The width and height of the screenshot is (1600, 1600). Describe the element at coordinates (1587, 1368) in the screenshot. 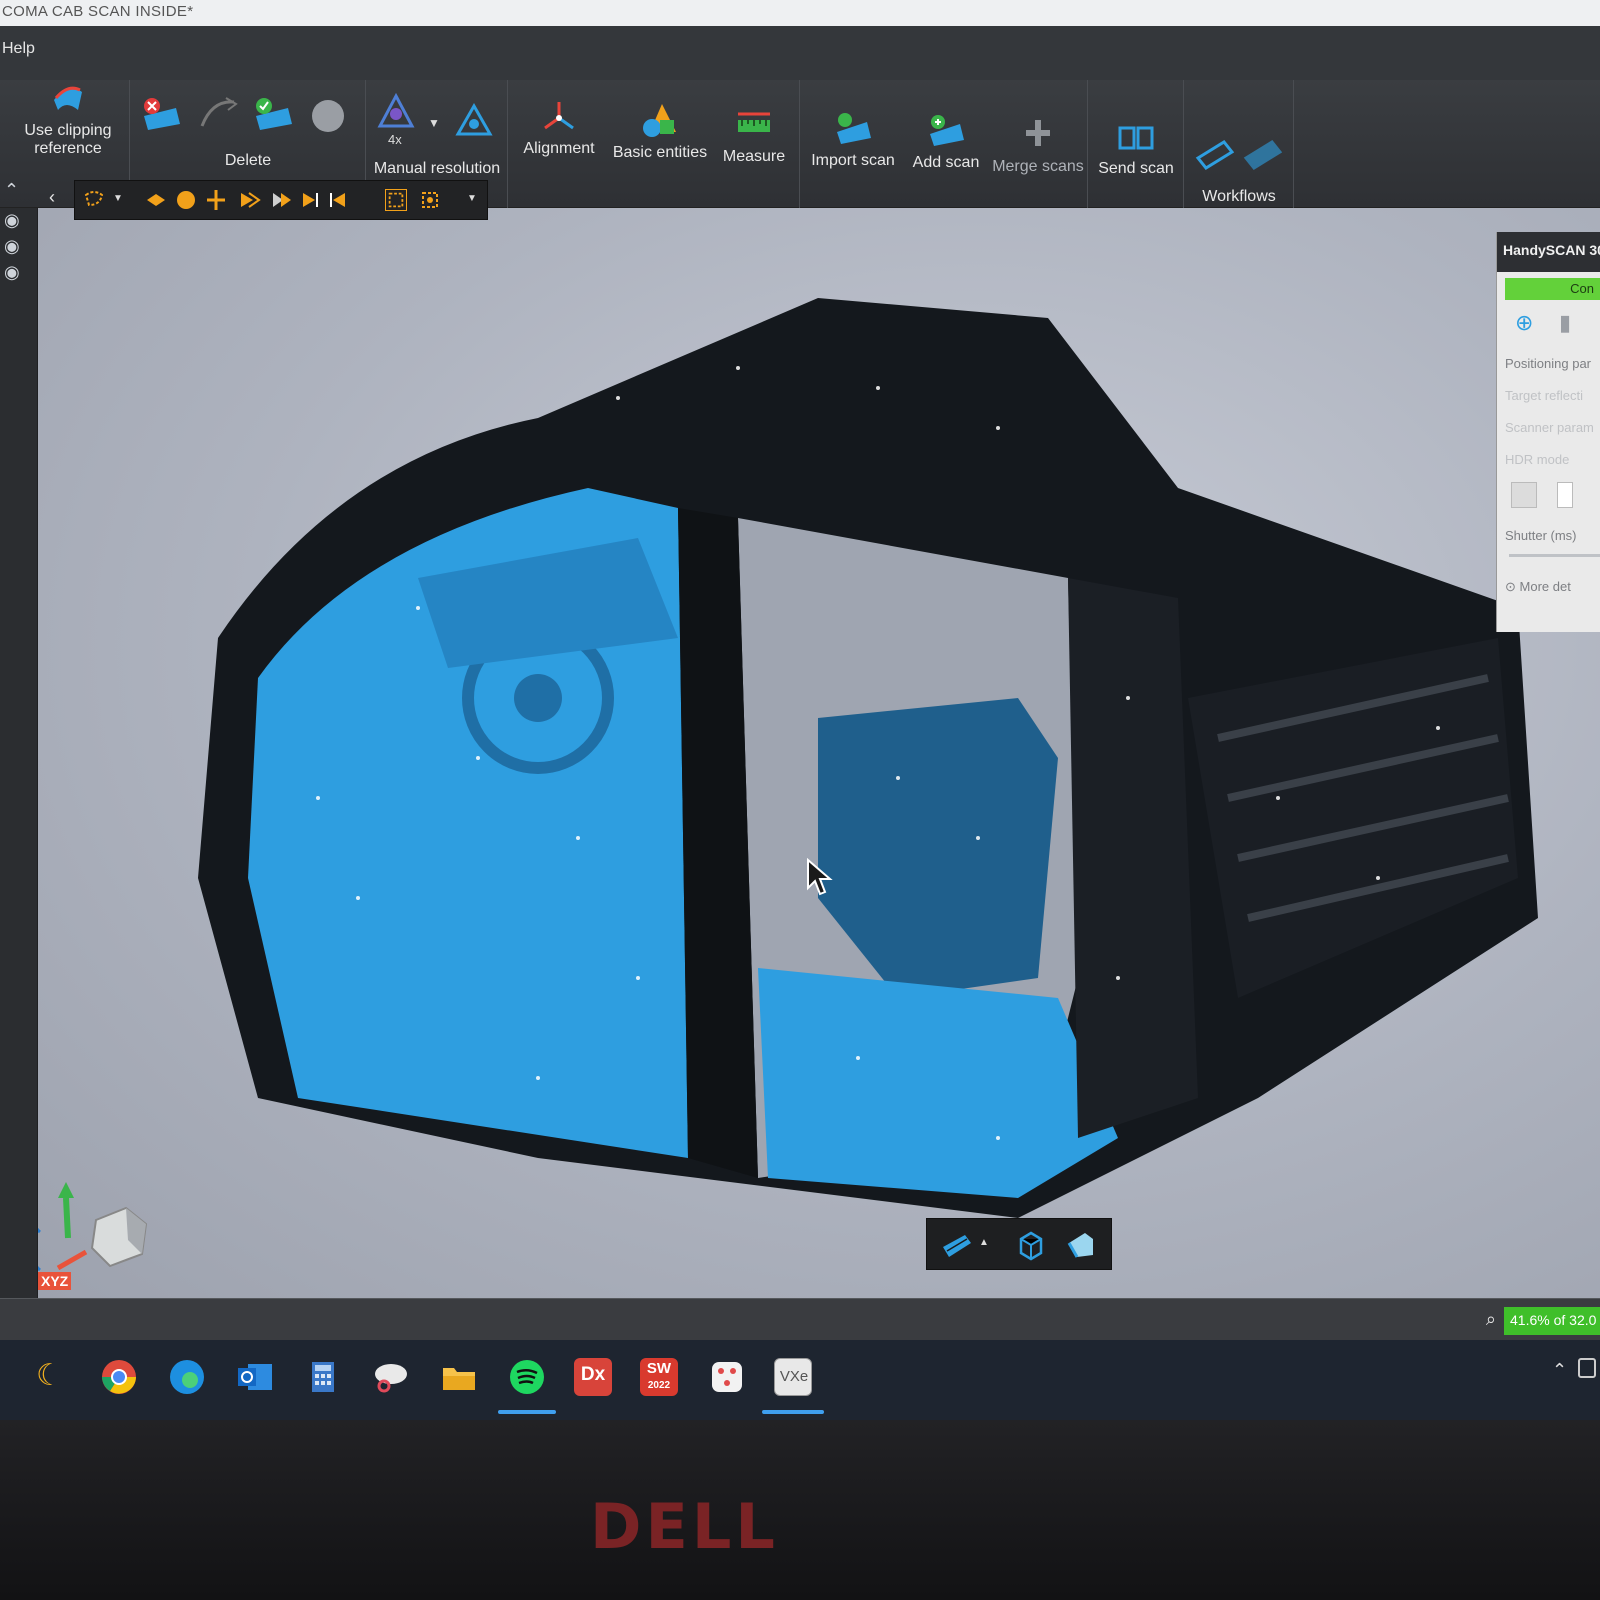

I see `system-tray-icon` at that location.